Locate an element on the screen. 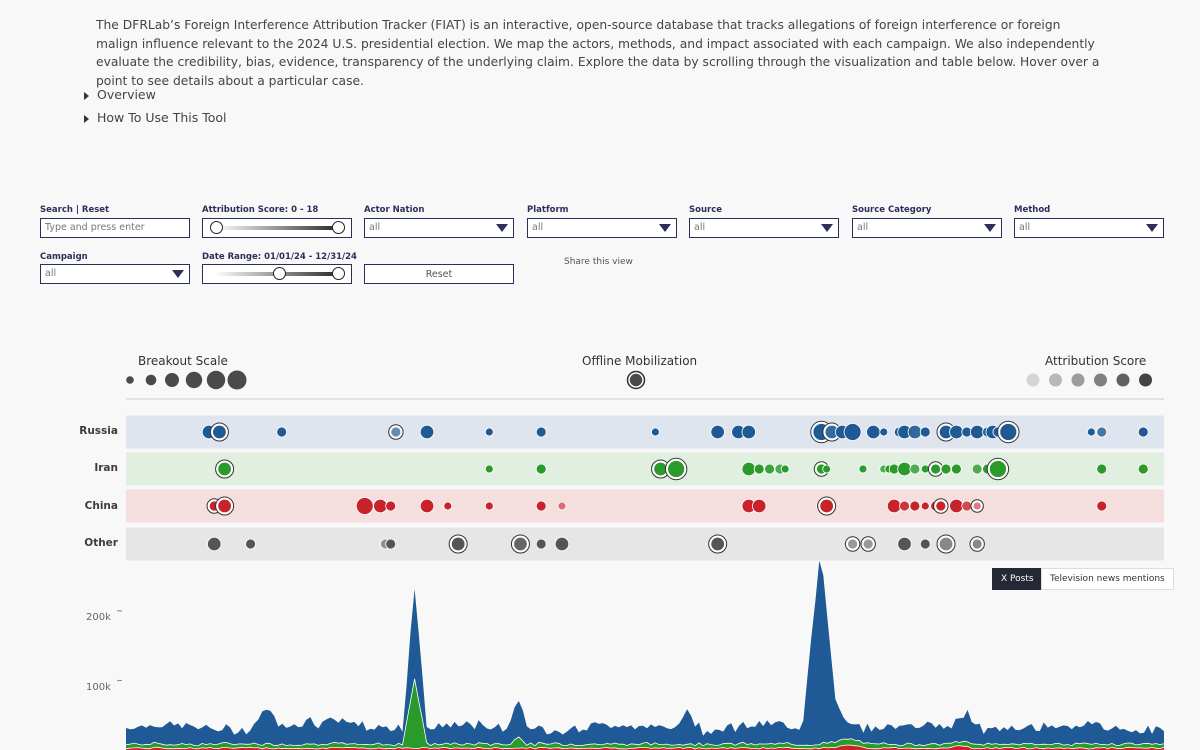 The width and height of the screenshot is (1200, 750). y-tick-100k: 100k is located at coordinates (98, 687).